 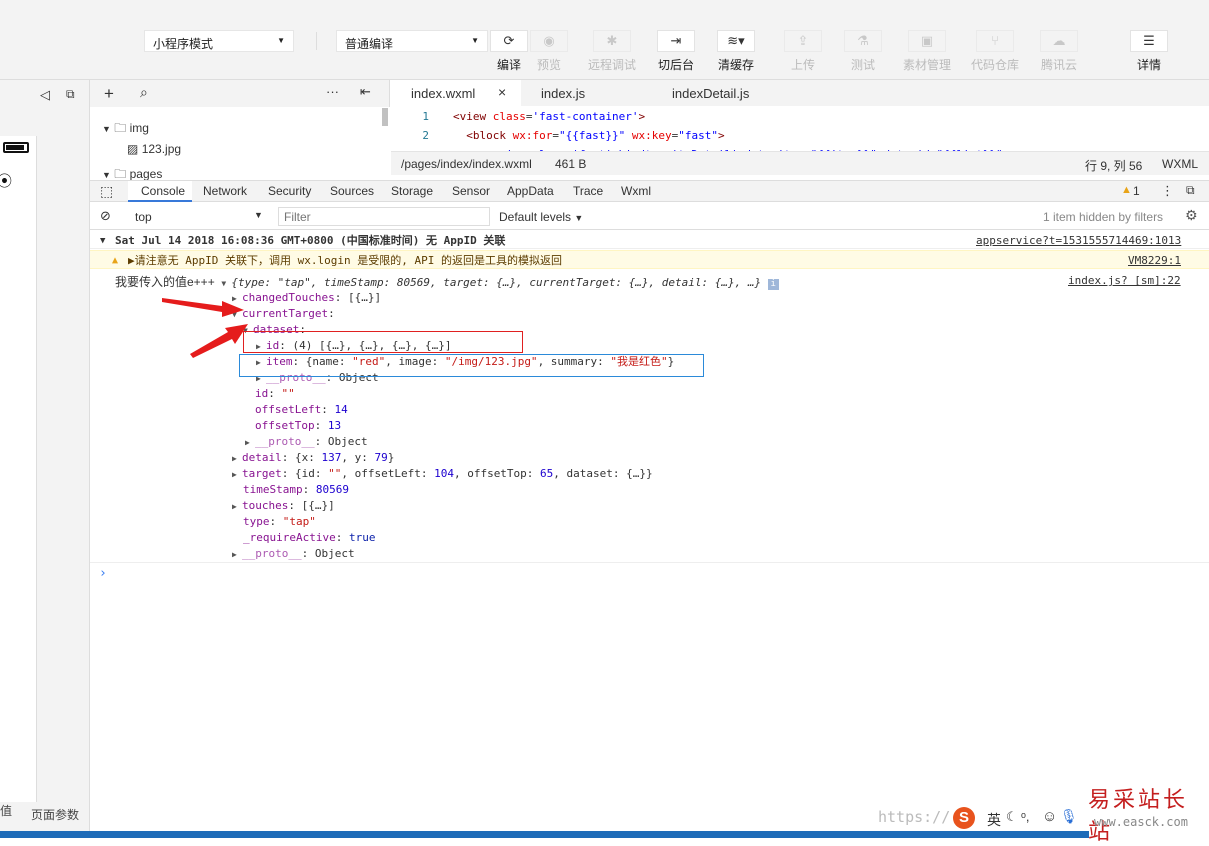 I want to click on repo-button: ⑂ 代码仓库, so click(x=995, y=51).